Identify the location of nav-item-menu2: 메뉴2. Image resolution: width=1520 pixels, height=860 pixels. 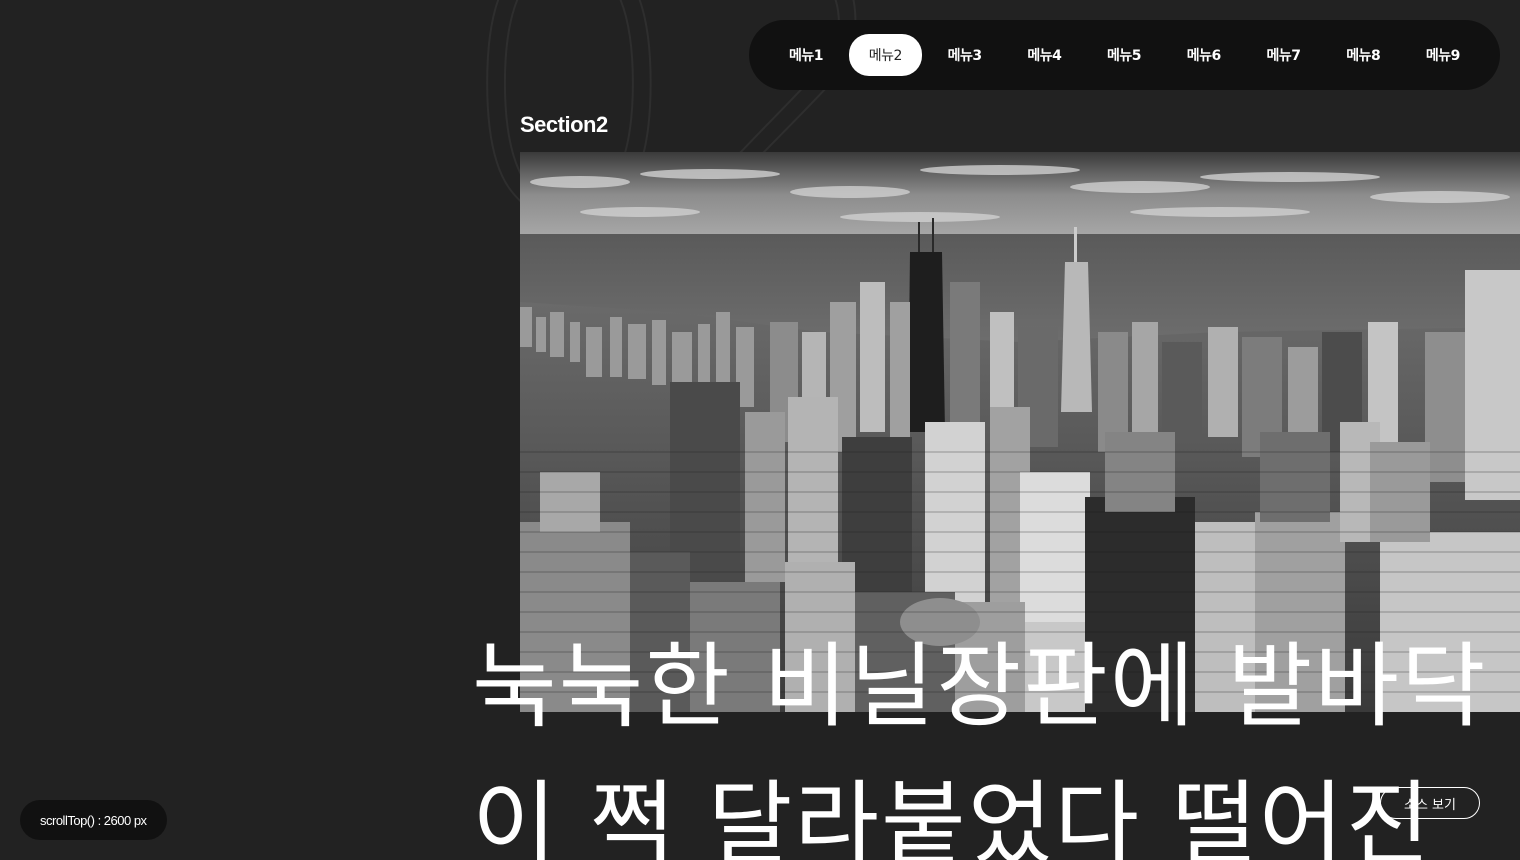
(885, 55).